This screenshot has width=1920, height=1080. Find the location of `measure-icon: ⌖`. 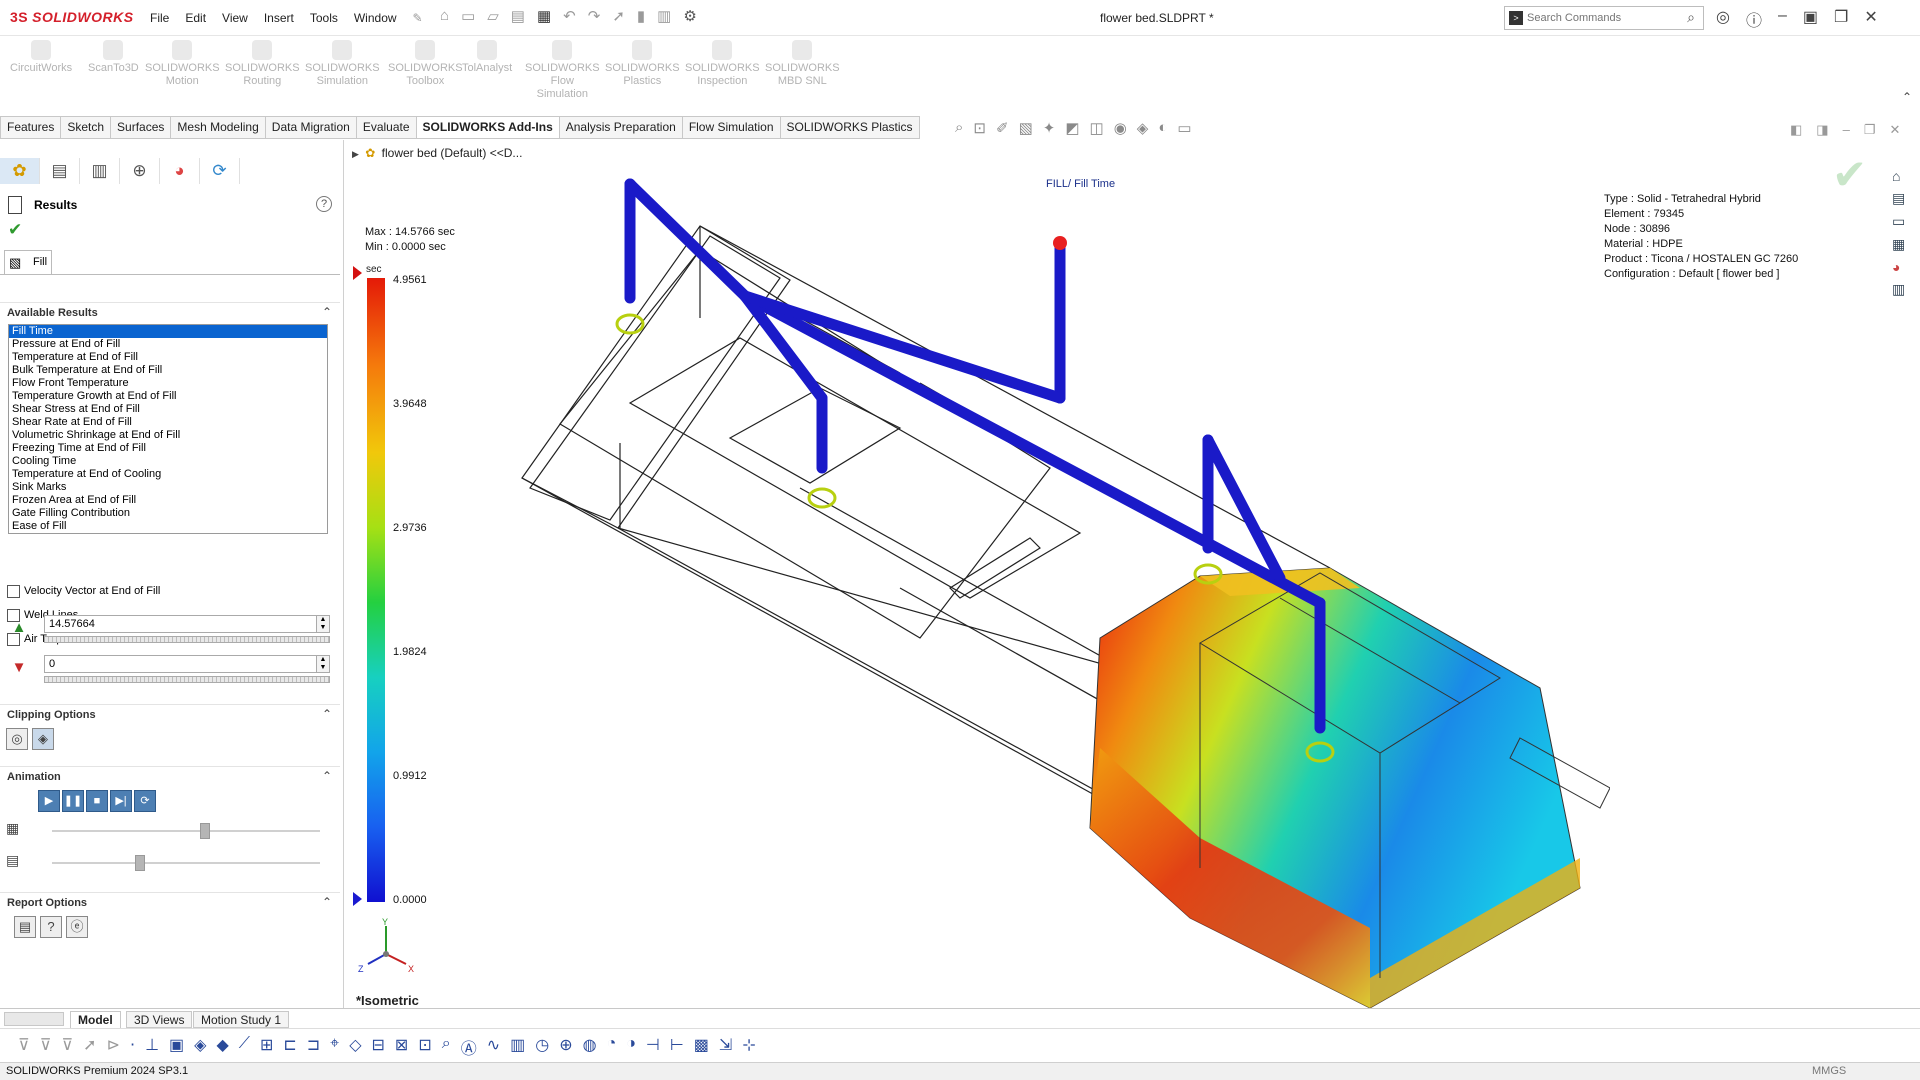

measure-icon: ⌖ is located at coordinates (334, 1047).